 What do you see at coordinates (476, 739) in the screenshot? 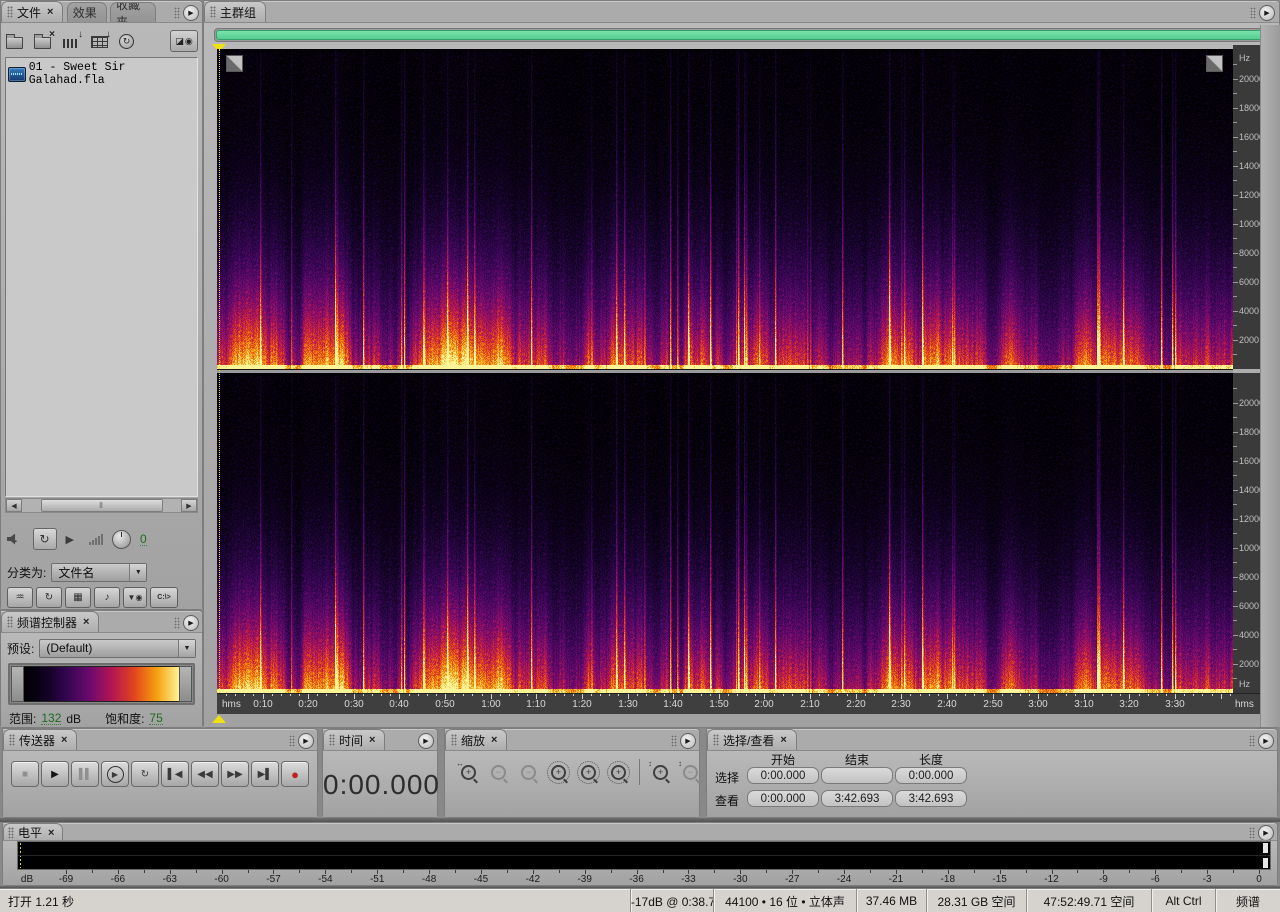
I see `tab-zoom: 缩放 ×` at bounding box center [476, 739].